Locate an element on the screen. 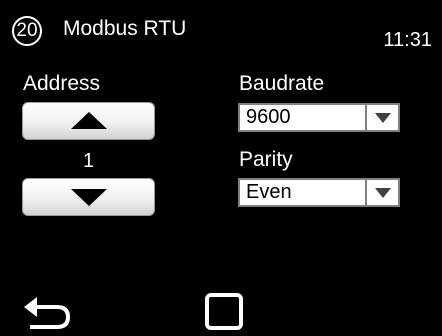 Image resolution: width=442 pixels, height=336 pixels. address-decrement-button is located at coordinates (88, 197).